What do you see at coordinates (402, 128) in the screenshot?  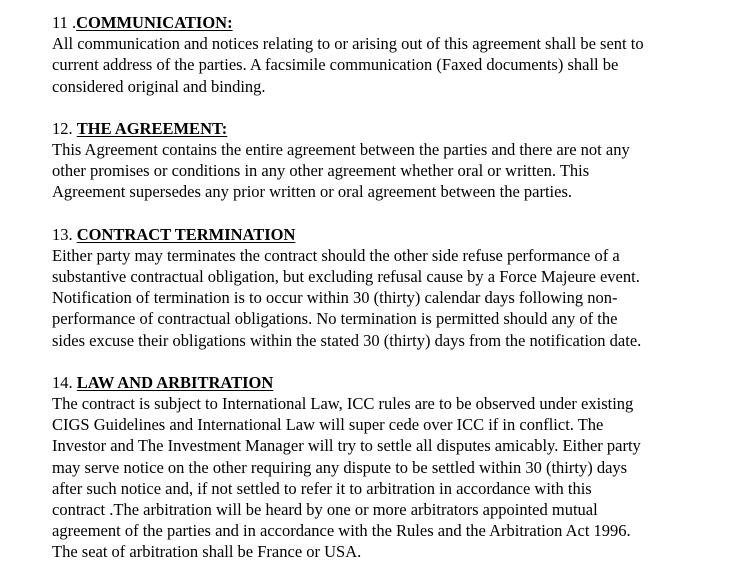 I see `section-heading: 12. THE AGREEMENT:` at bounding box center [402, 128].